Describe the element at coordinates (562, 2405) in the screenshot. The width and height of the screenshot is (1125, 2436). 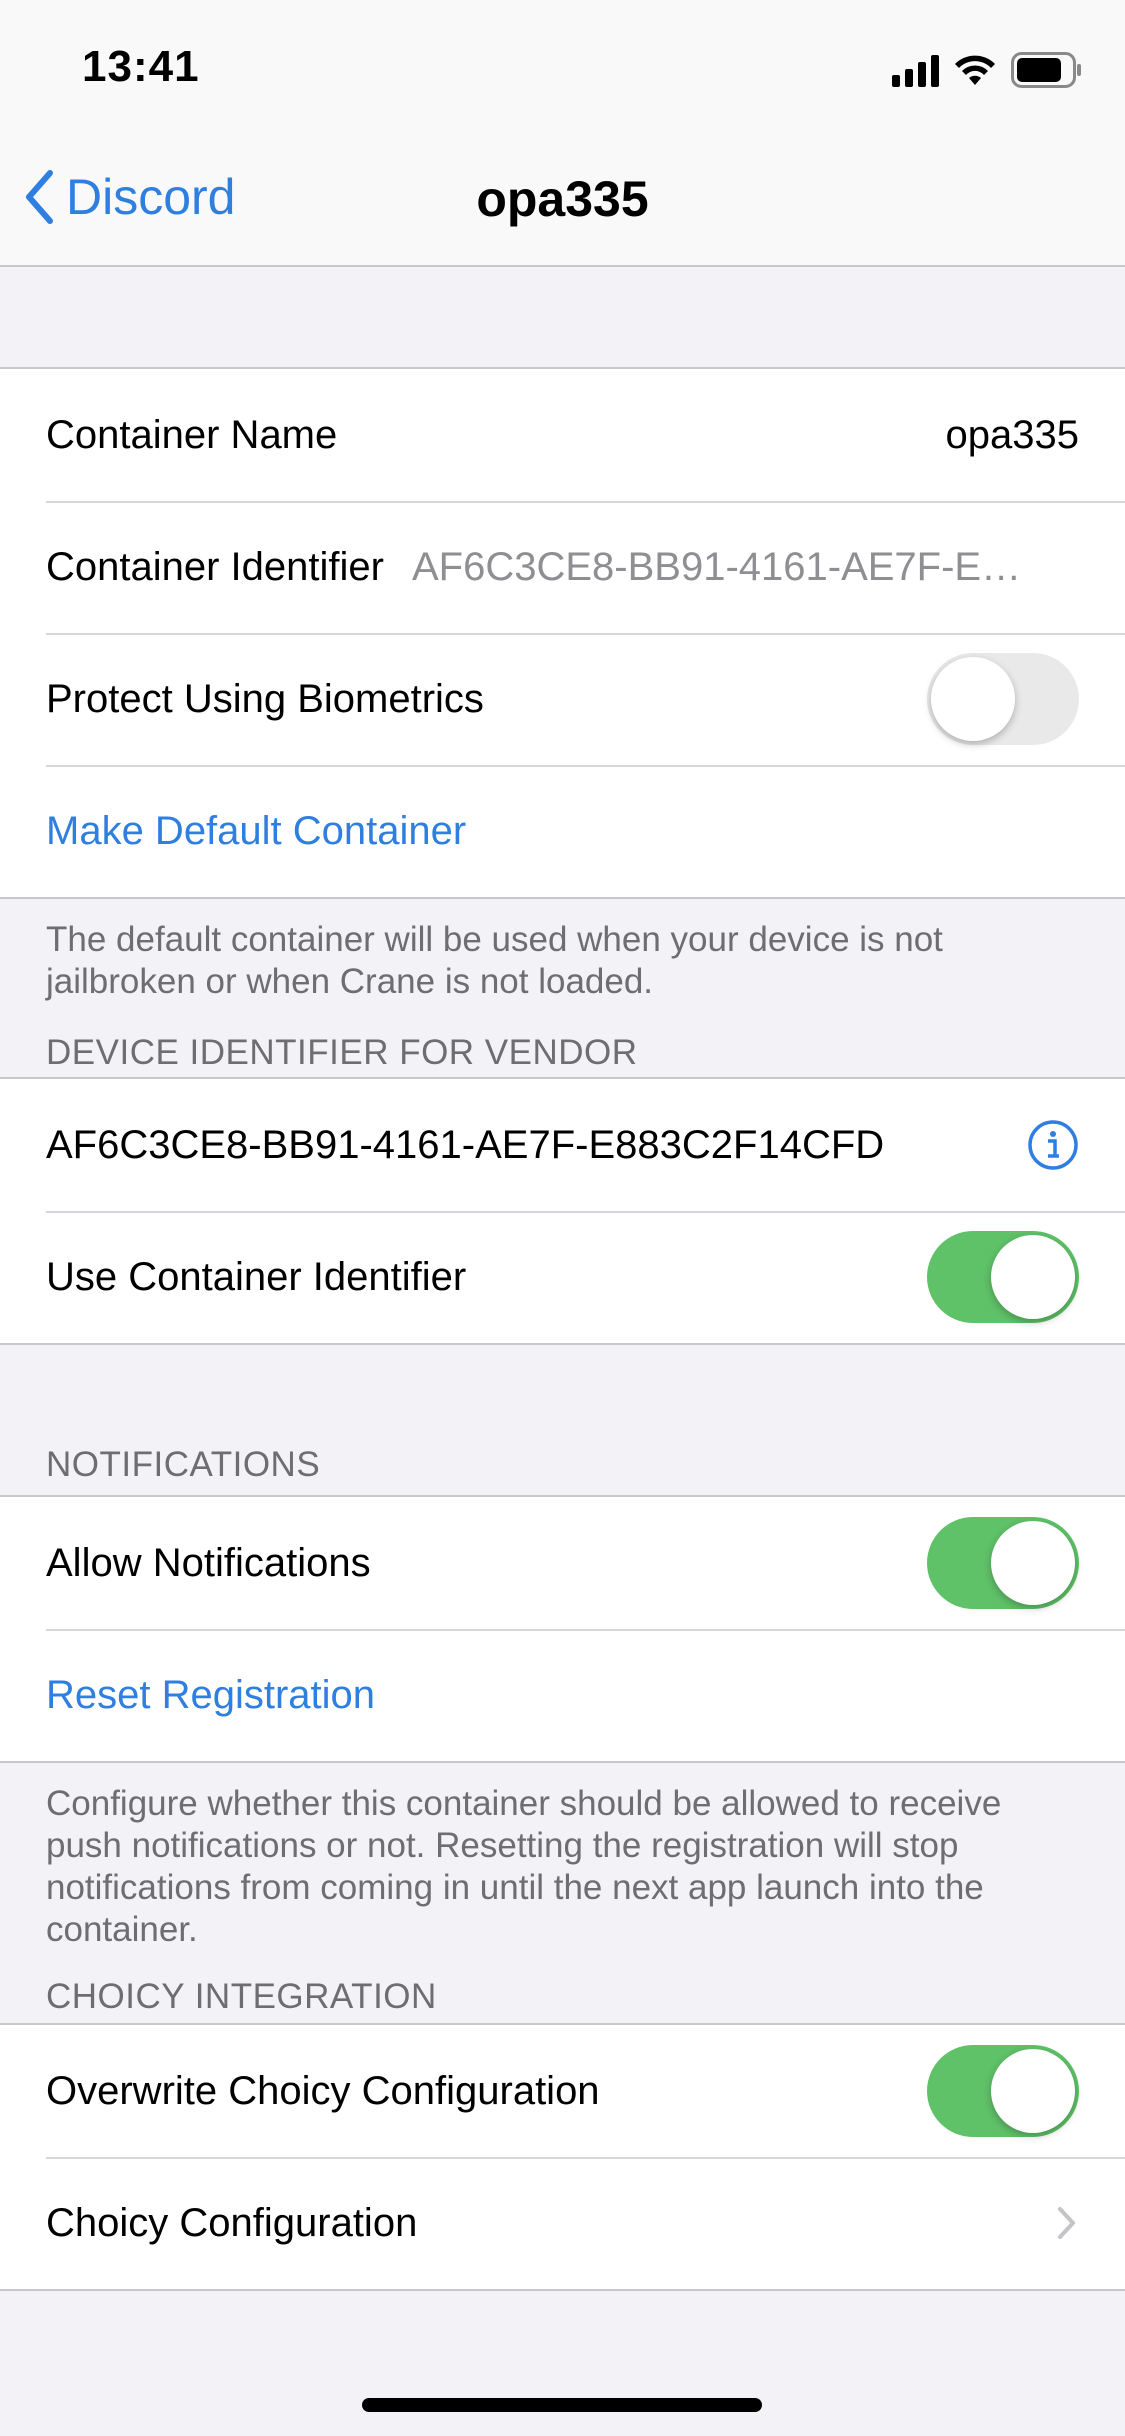
I see `home-indicator` at that location.